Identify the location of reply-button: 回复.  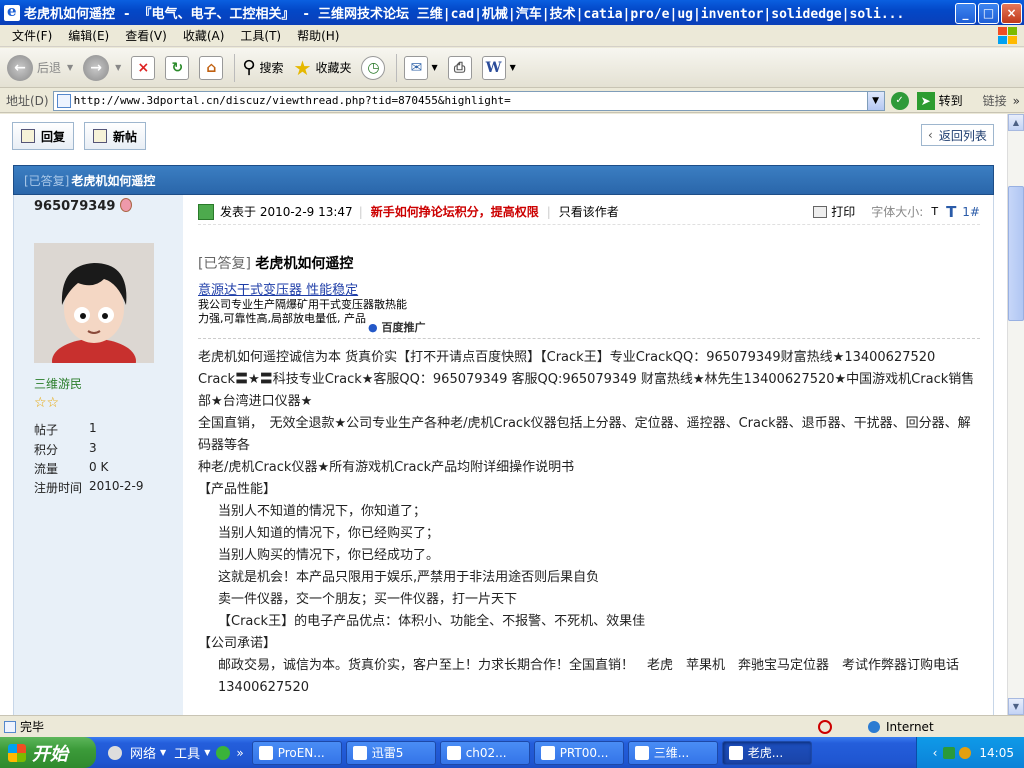
(43, 136).